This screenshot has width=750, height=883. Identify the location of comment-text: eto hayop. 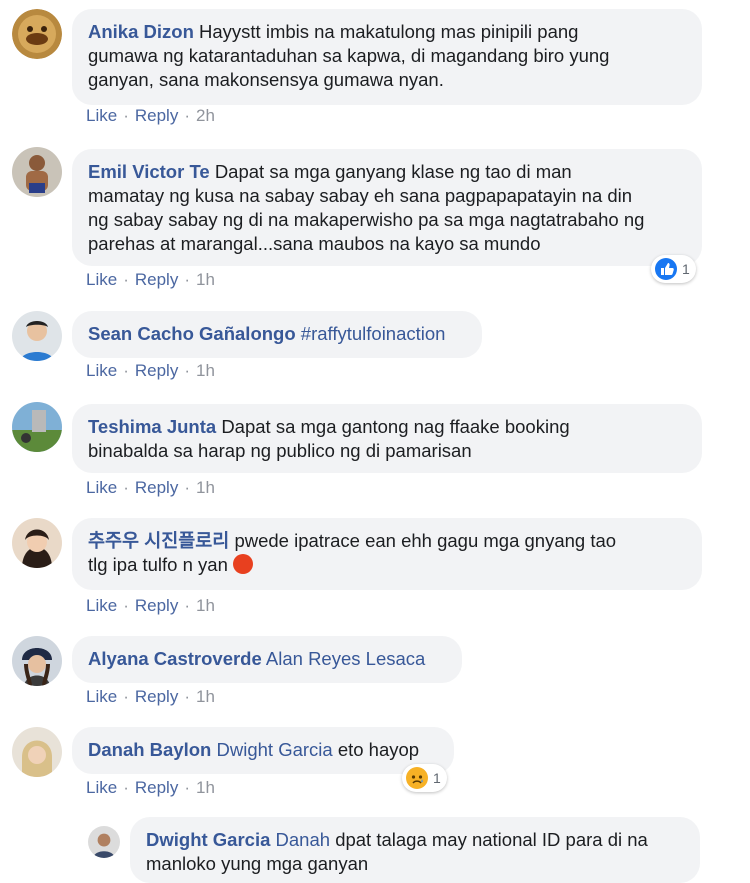
(378, 749).